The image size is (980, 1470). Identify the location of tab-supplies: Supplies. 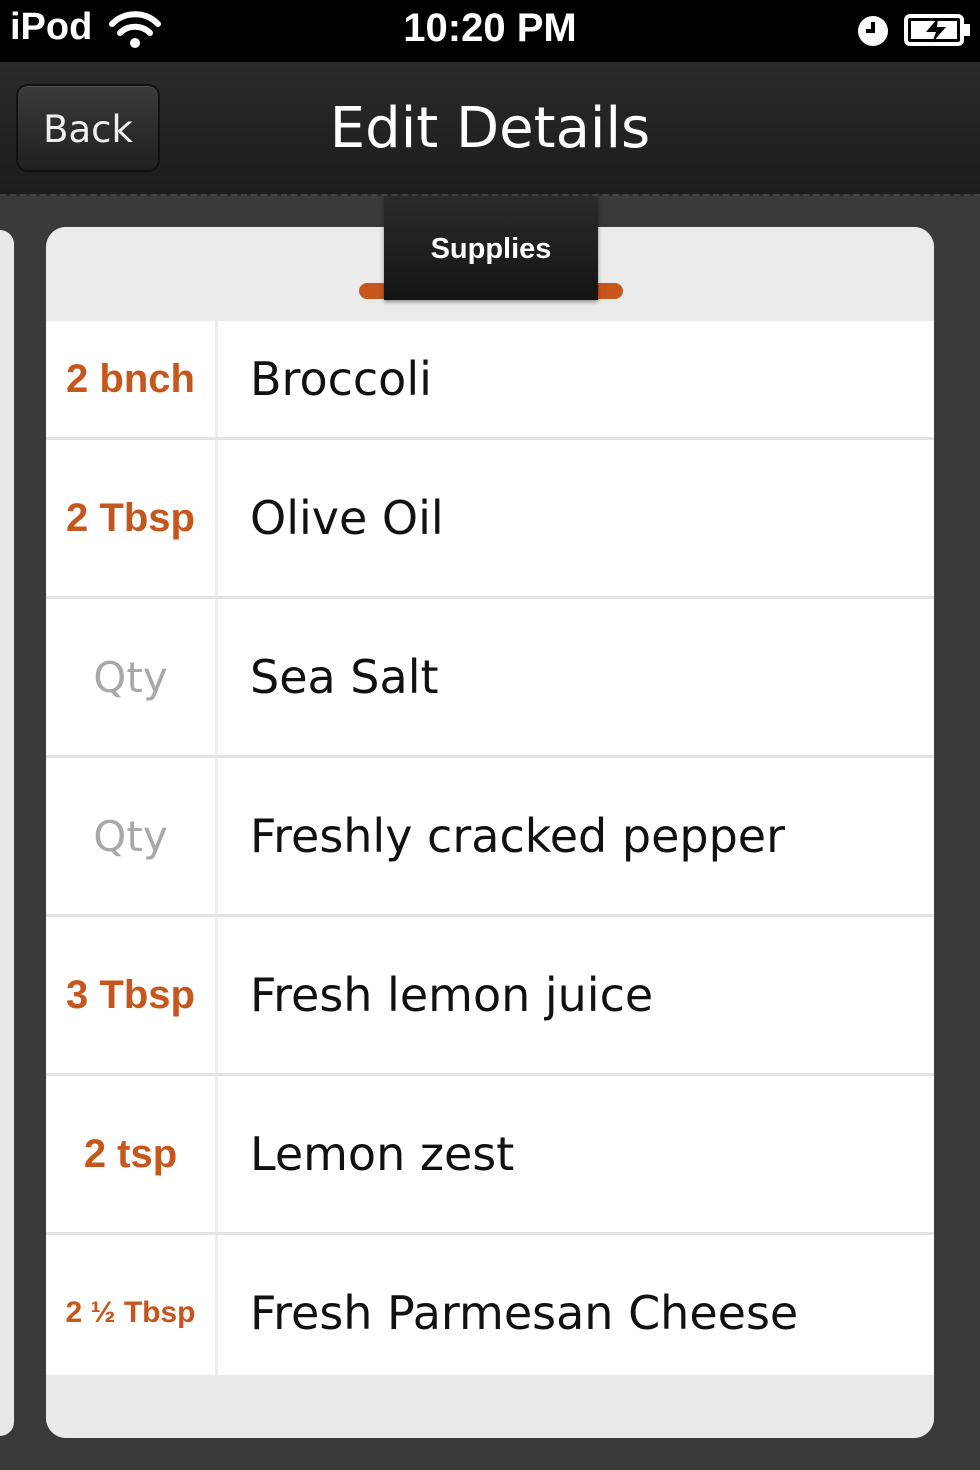
(491, 248).